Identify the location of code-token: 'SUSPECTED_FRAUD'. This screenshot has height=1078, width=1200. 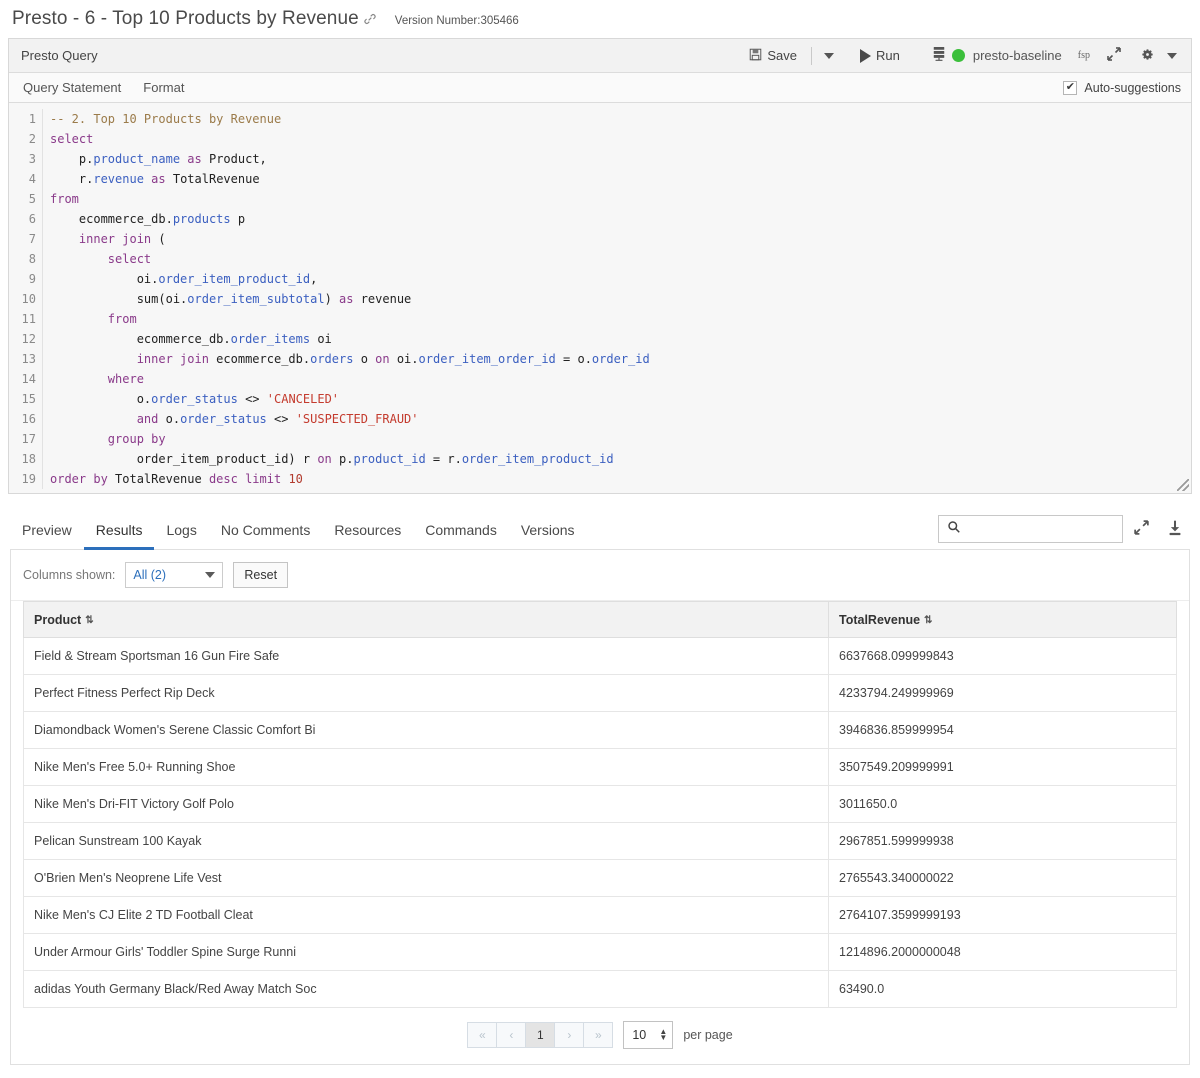
(357, 419).